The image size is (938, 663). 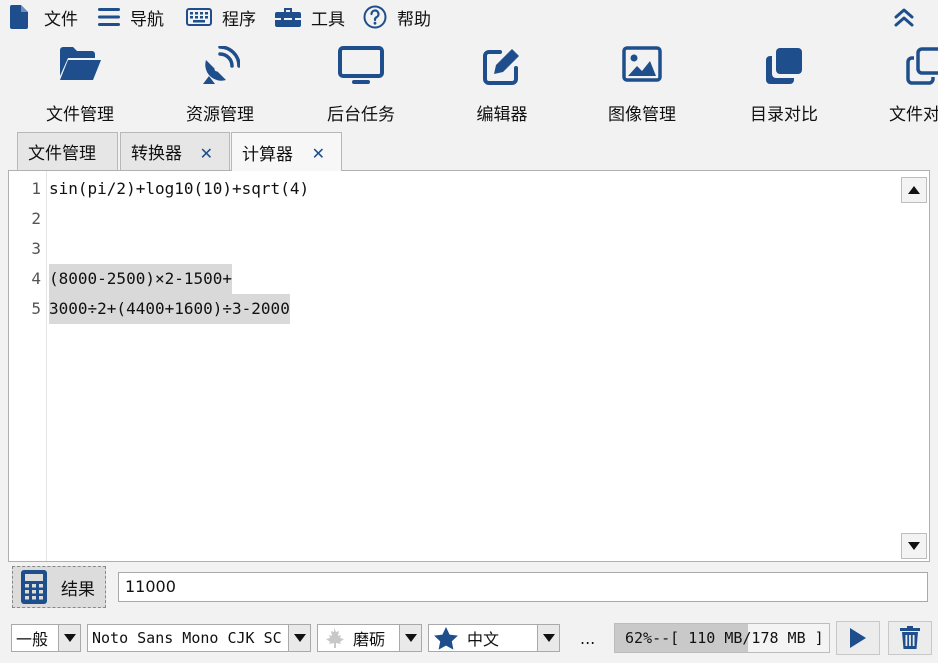 What do you see at coordinates (220, 115) in the screenshot?
I see `toolbar-resource-manager-label: 资源管理` at bounding box center [220, 115].